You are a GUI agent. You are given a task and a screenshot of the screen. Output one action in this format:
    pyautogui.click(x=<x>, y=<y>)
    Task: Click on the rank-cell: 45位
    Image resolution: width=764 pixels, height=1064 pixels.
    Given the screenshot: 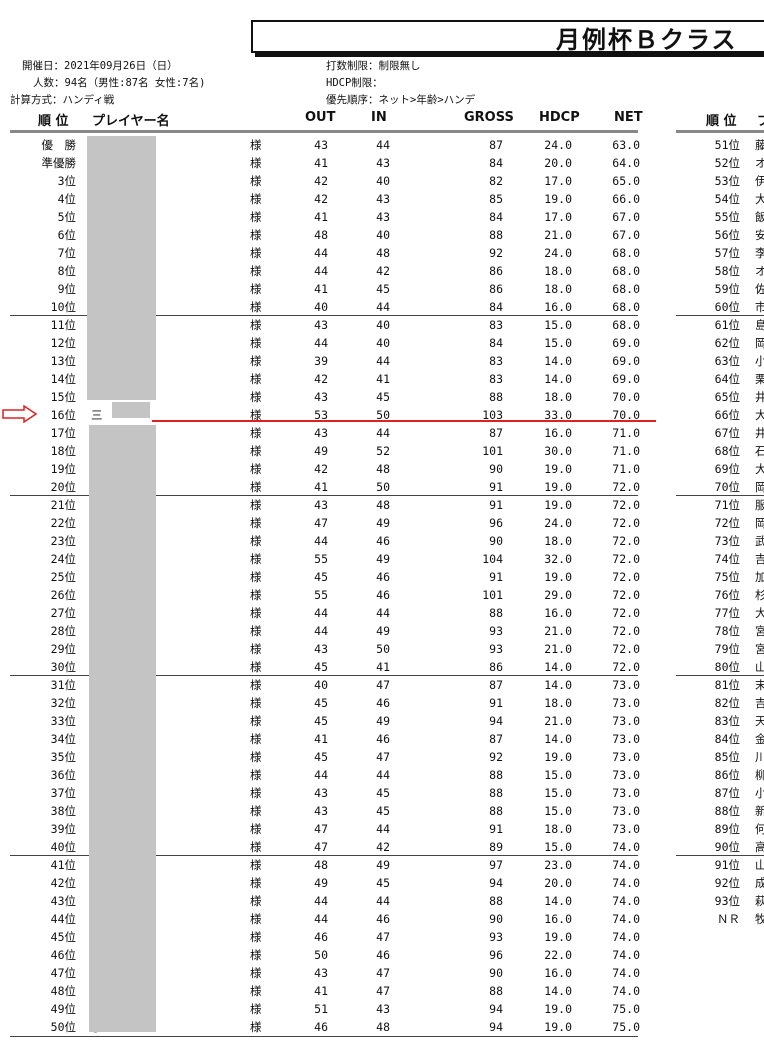 What is the action you would take?
    pyautogui.click(x=63, y=937)
    